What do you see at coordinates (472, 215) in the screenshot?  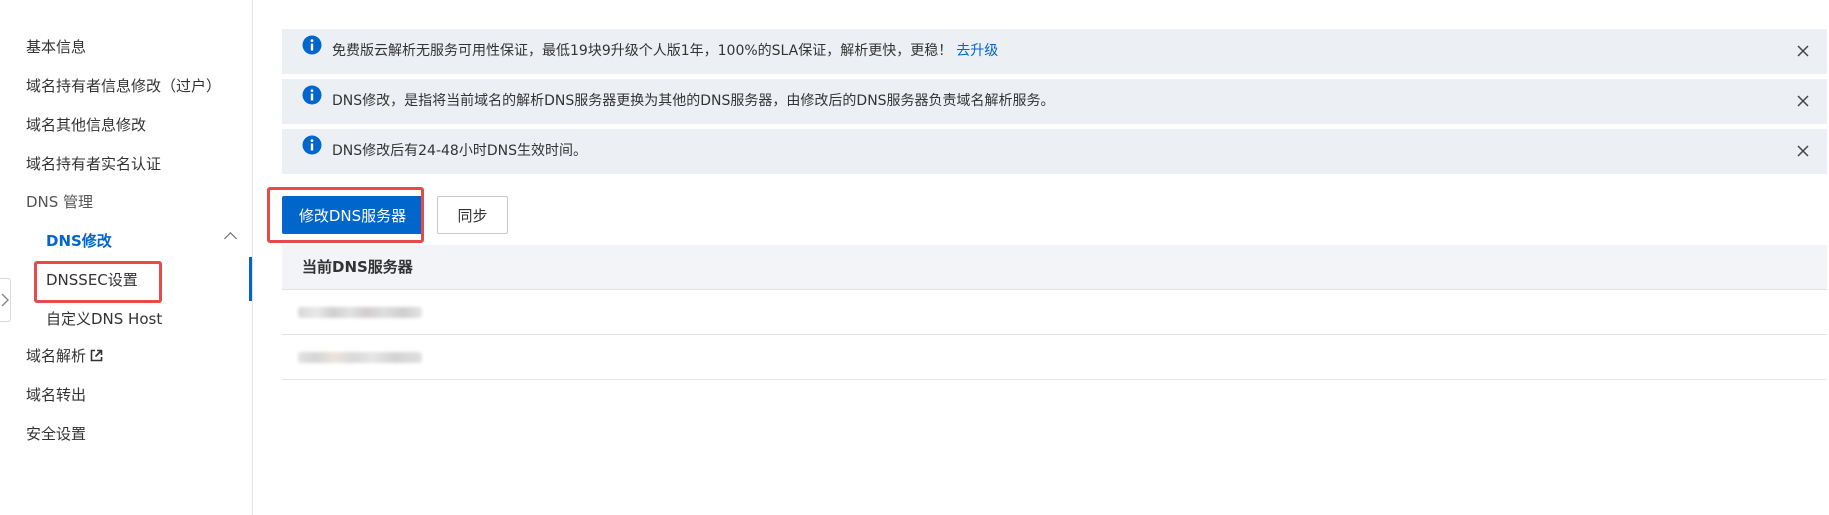 I see `sync-button: 同步` at bounding box center [472, 215].